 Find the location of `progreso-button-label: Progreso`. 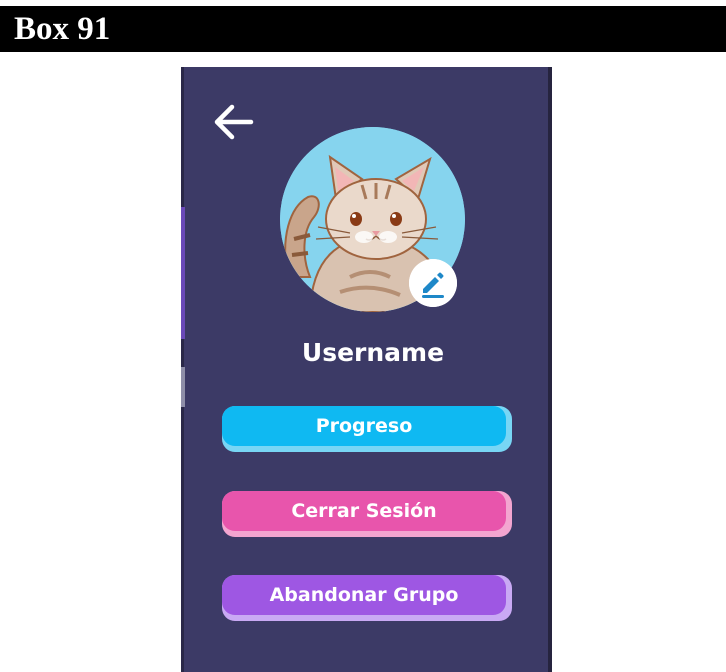

progreso-button-label: Progreso is located at coordinates (364, 426).